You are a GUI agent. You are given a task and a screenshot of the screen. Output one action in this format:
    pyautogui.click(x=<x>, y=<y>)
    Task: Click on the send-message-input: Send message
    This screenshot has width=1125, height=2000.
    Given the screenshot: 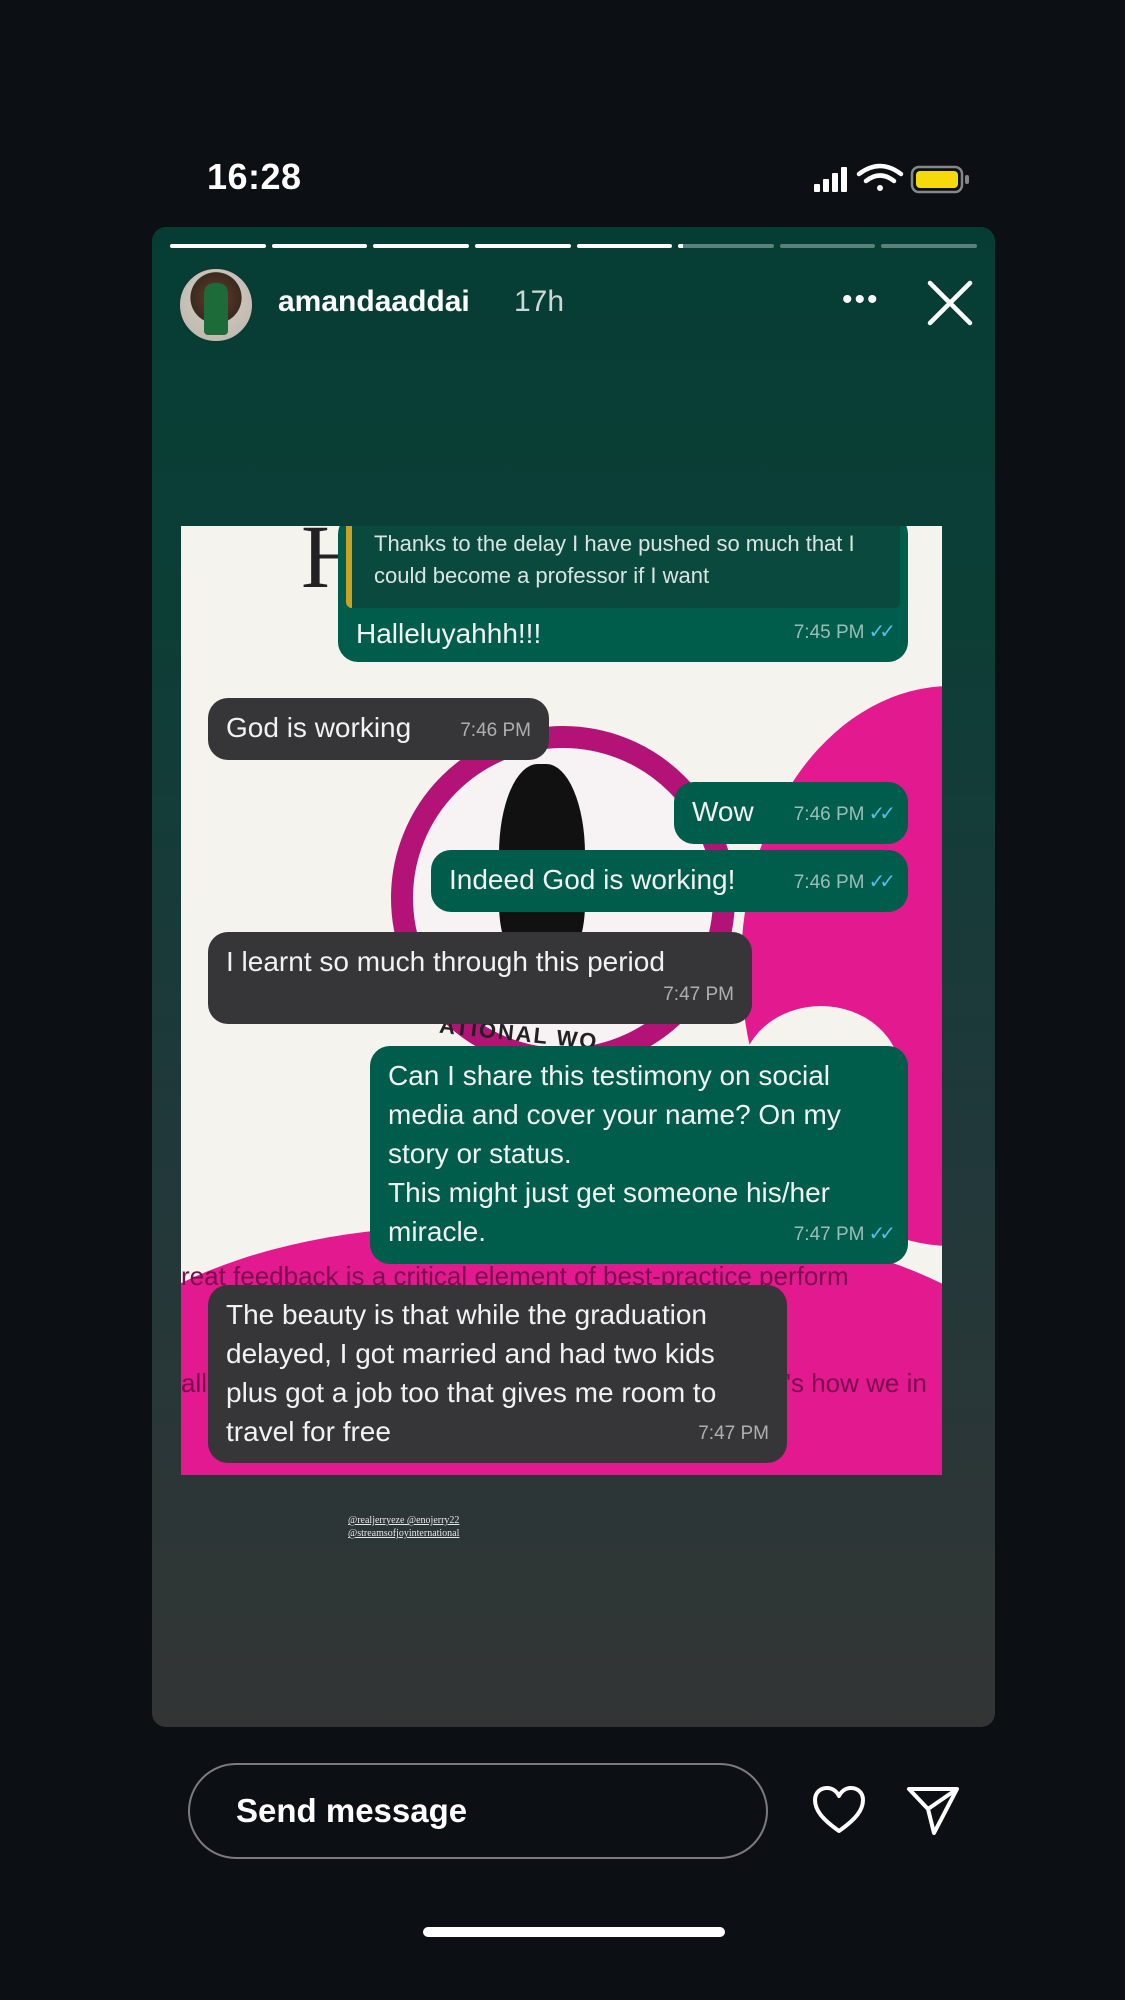 What is the action you would take?
    pyautogui.click(x=478, y=1811)
    